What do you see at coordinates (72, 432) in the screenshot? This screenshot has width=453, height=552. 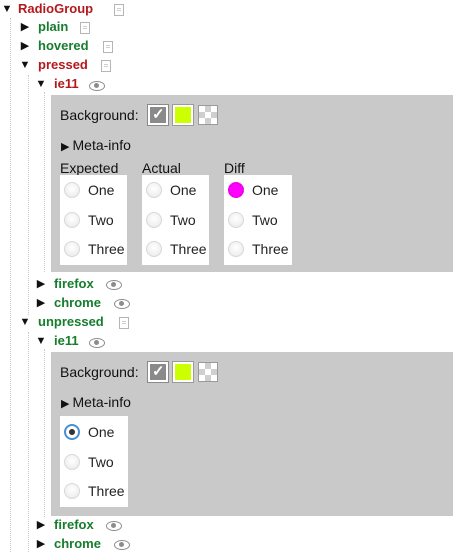 I see `radio-button-checked` at bounding box center [72, 432].